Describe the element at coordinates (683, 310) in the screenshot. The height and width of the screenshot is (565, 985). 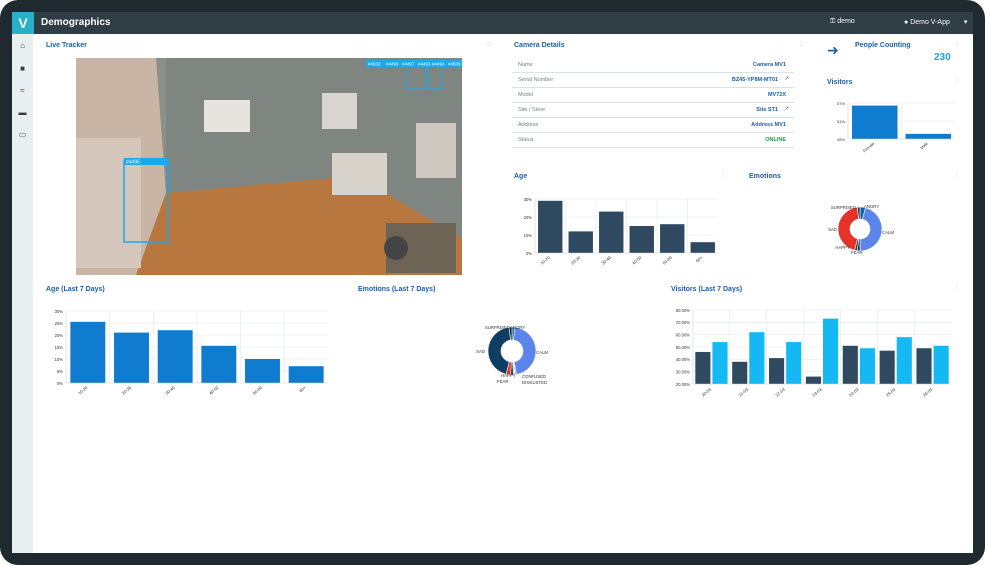
I see `y-tick-label: 80.00%` at that location.